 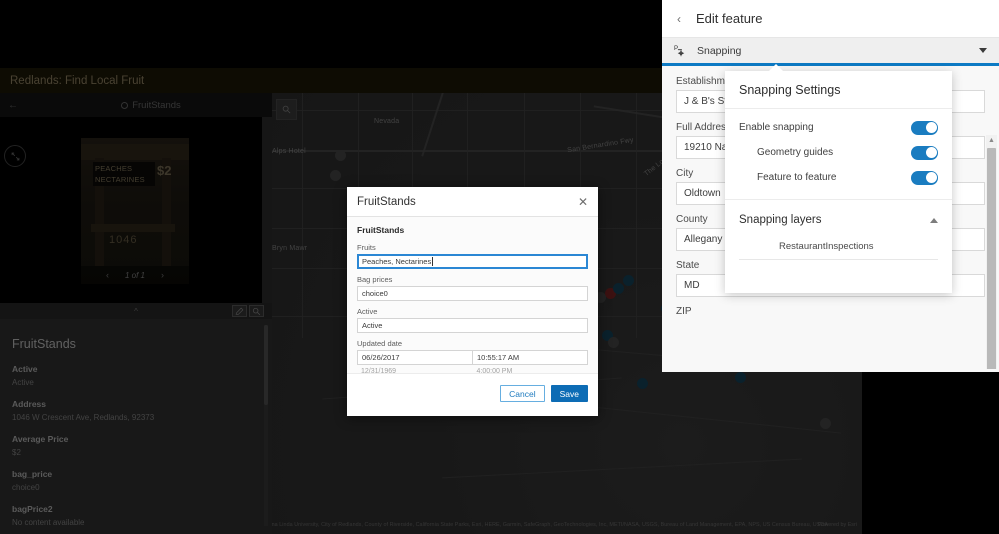 What do you see at coordinates (114, 168) in the screenshot?
I see `photo-sign-line1: PEACHES` at bounding box center [114, 168].